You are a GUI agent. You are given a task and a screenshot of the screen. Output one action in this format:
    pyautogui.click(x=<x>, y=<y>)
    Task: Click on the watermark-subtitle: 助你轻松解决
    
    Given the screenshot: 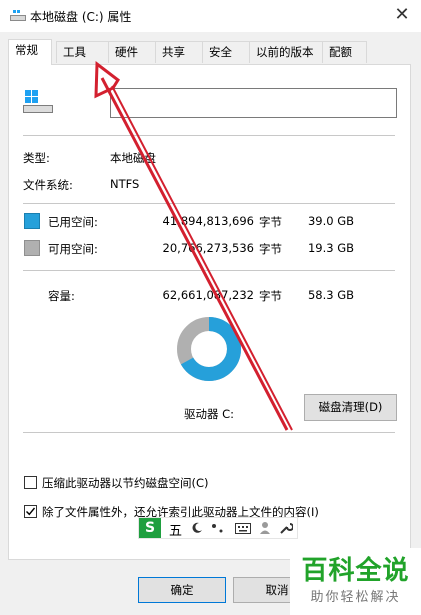 What is the action you would take?
    pyautogui.click(x=355, y=597)
    